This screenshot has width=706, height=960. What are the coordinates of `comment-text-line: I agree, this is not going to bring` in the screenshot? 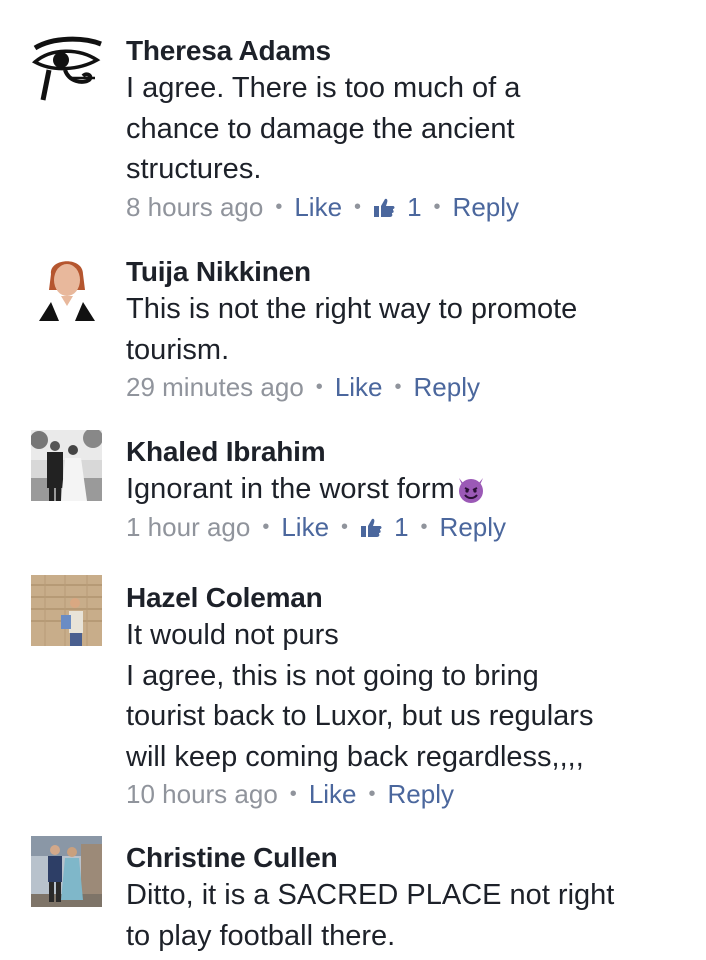 It's located at (332, 675).